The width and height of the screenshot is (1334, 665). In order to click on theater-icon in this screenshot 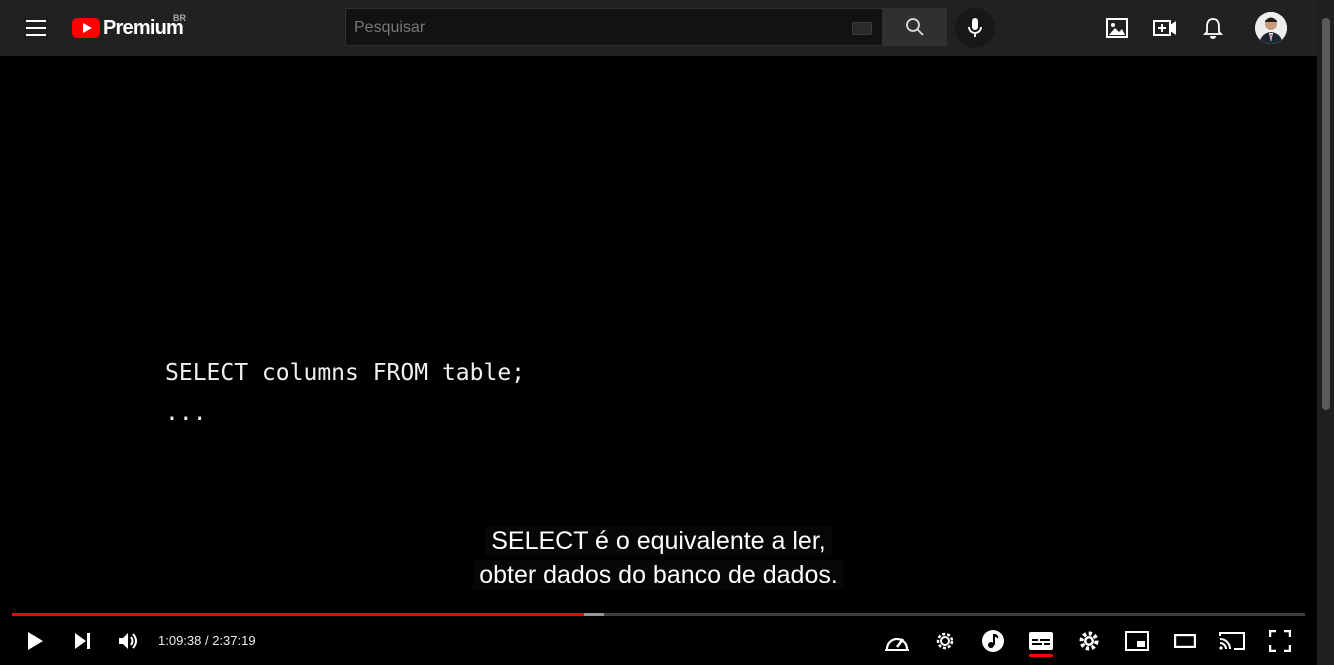, I will do `click(1185, 641)`.